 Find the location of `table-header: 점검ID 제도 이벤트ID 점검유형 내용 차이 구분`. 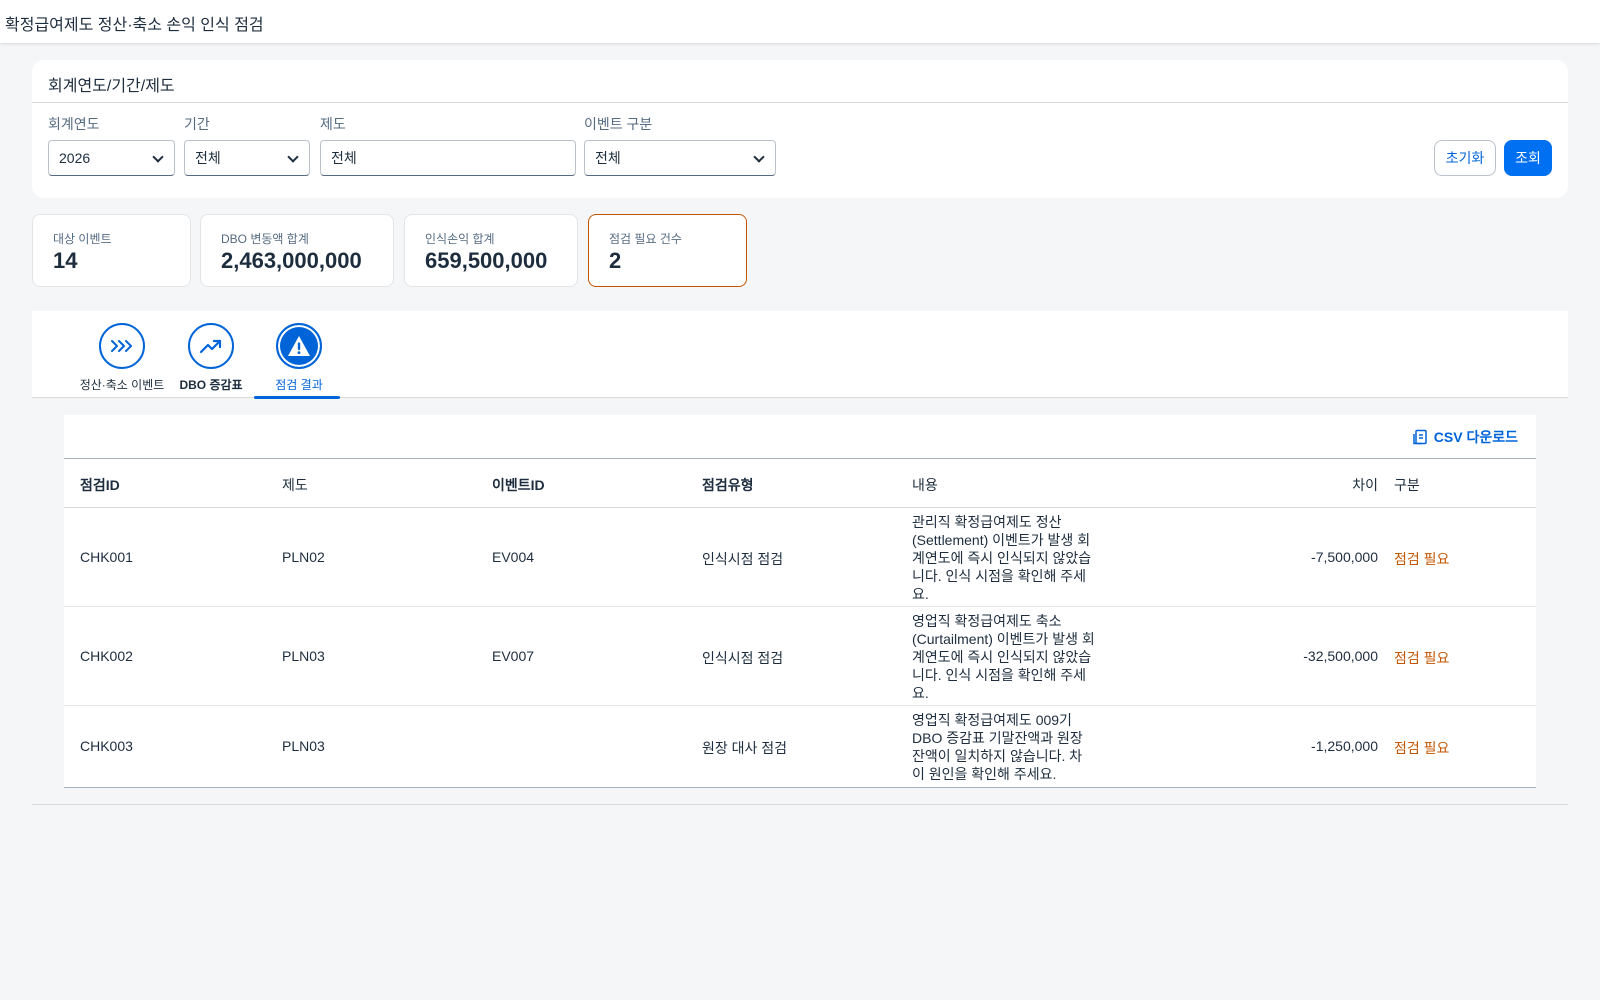

table-header: 점검ID 제도 이벤트ID 점검유형 내용 차이 구분 is located at coordinates (800, 483).